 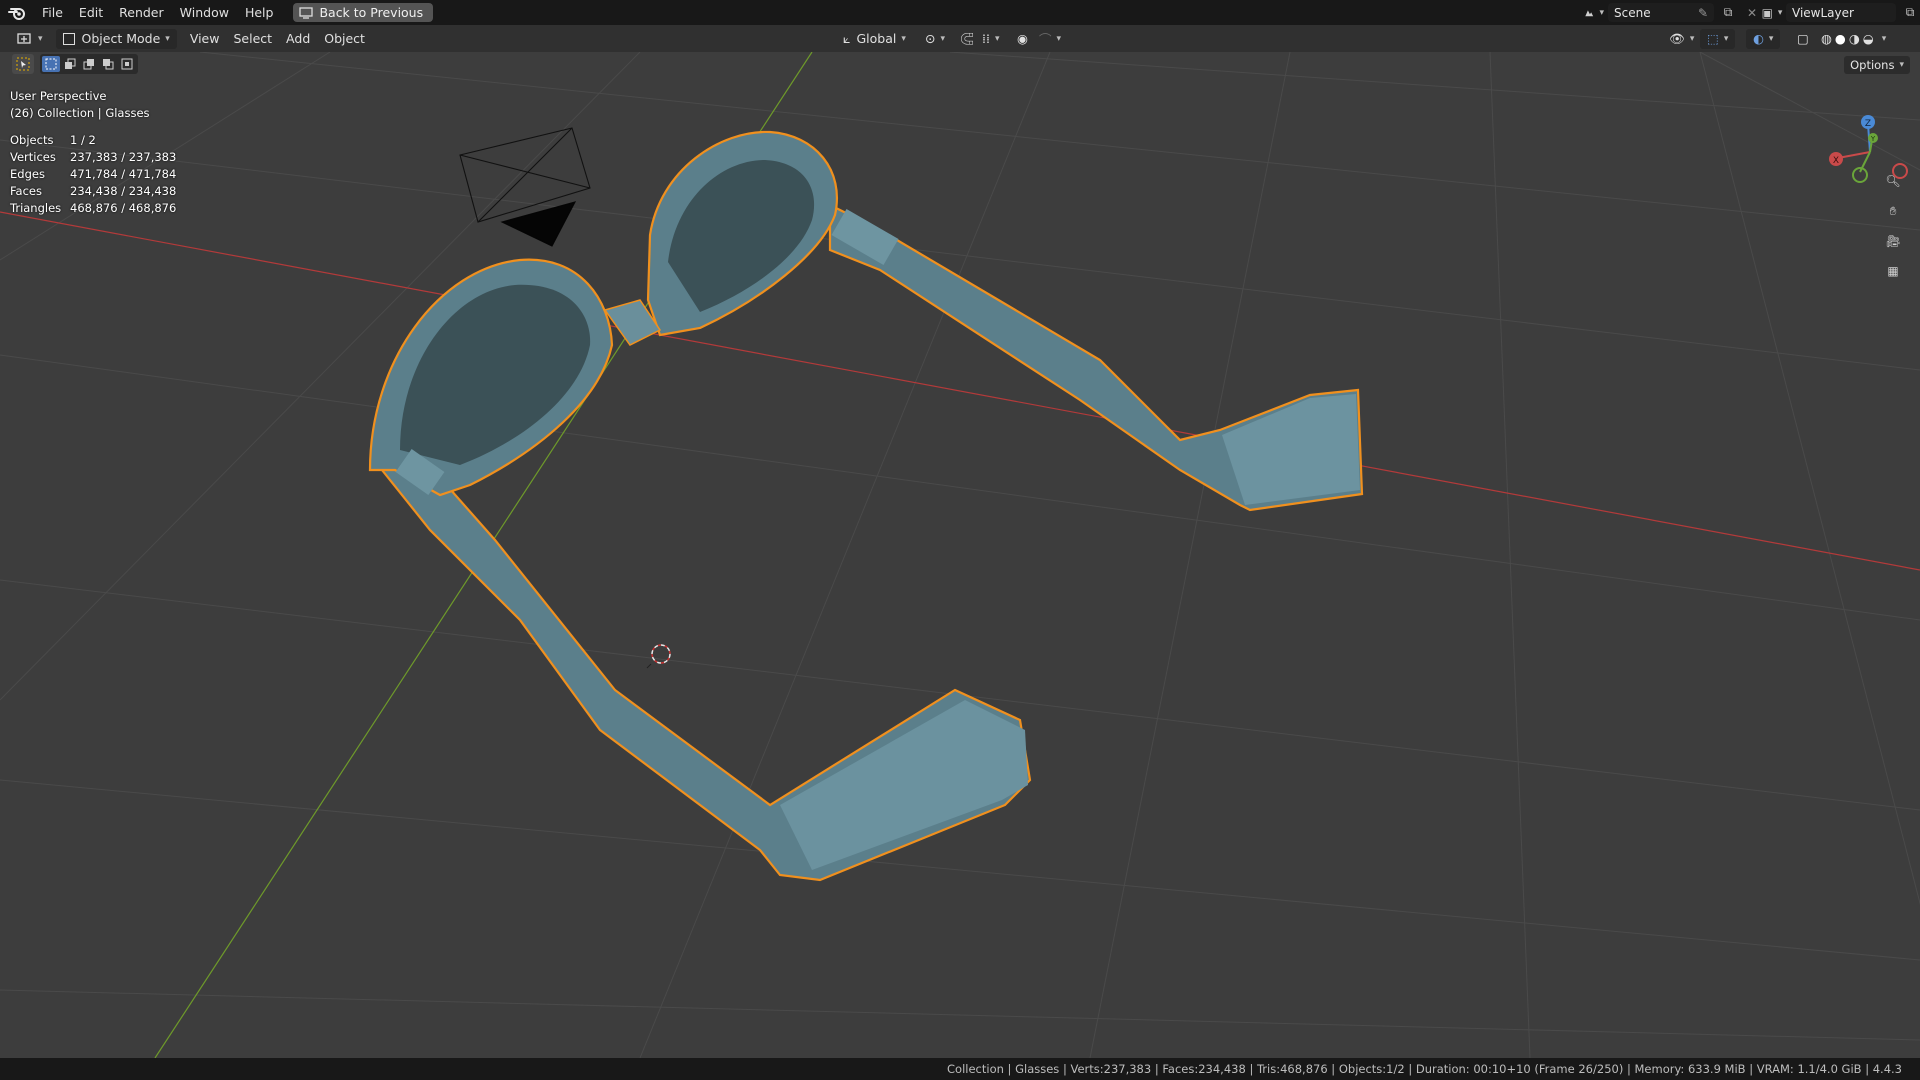 I want to click on delete-scene-icon: ✕, so click(x=1752, y=12).